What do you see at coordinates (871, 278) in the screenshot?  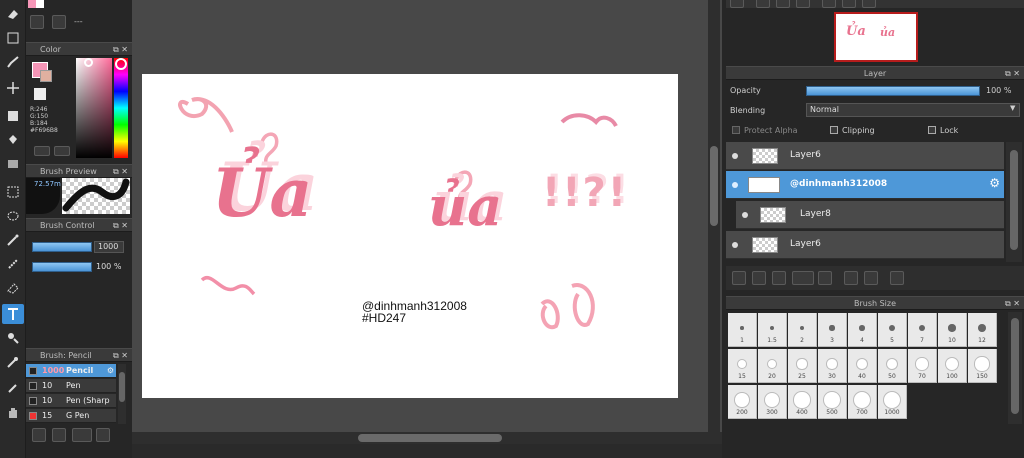 I see `layer-mask-icon` at bounding box center [871, 278].